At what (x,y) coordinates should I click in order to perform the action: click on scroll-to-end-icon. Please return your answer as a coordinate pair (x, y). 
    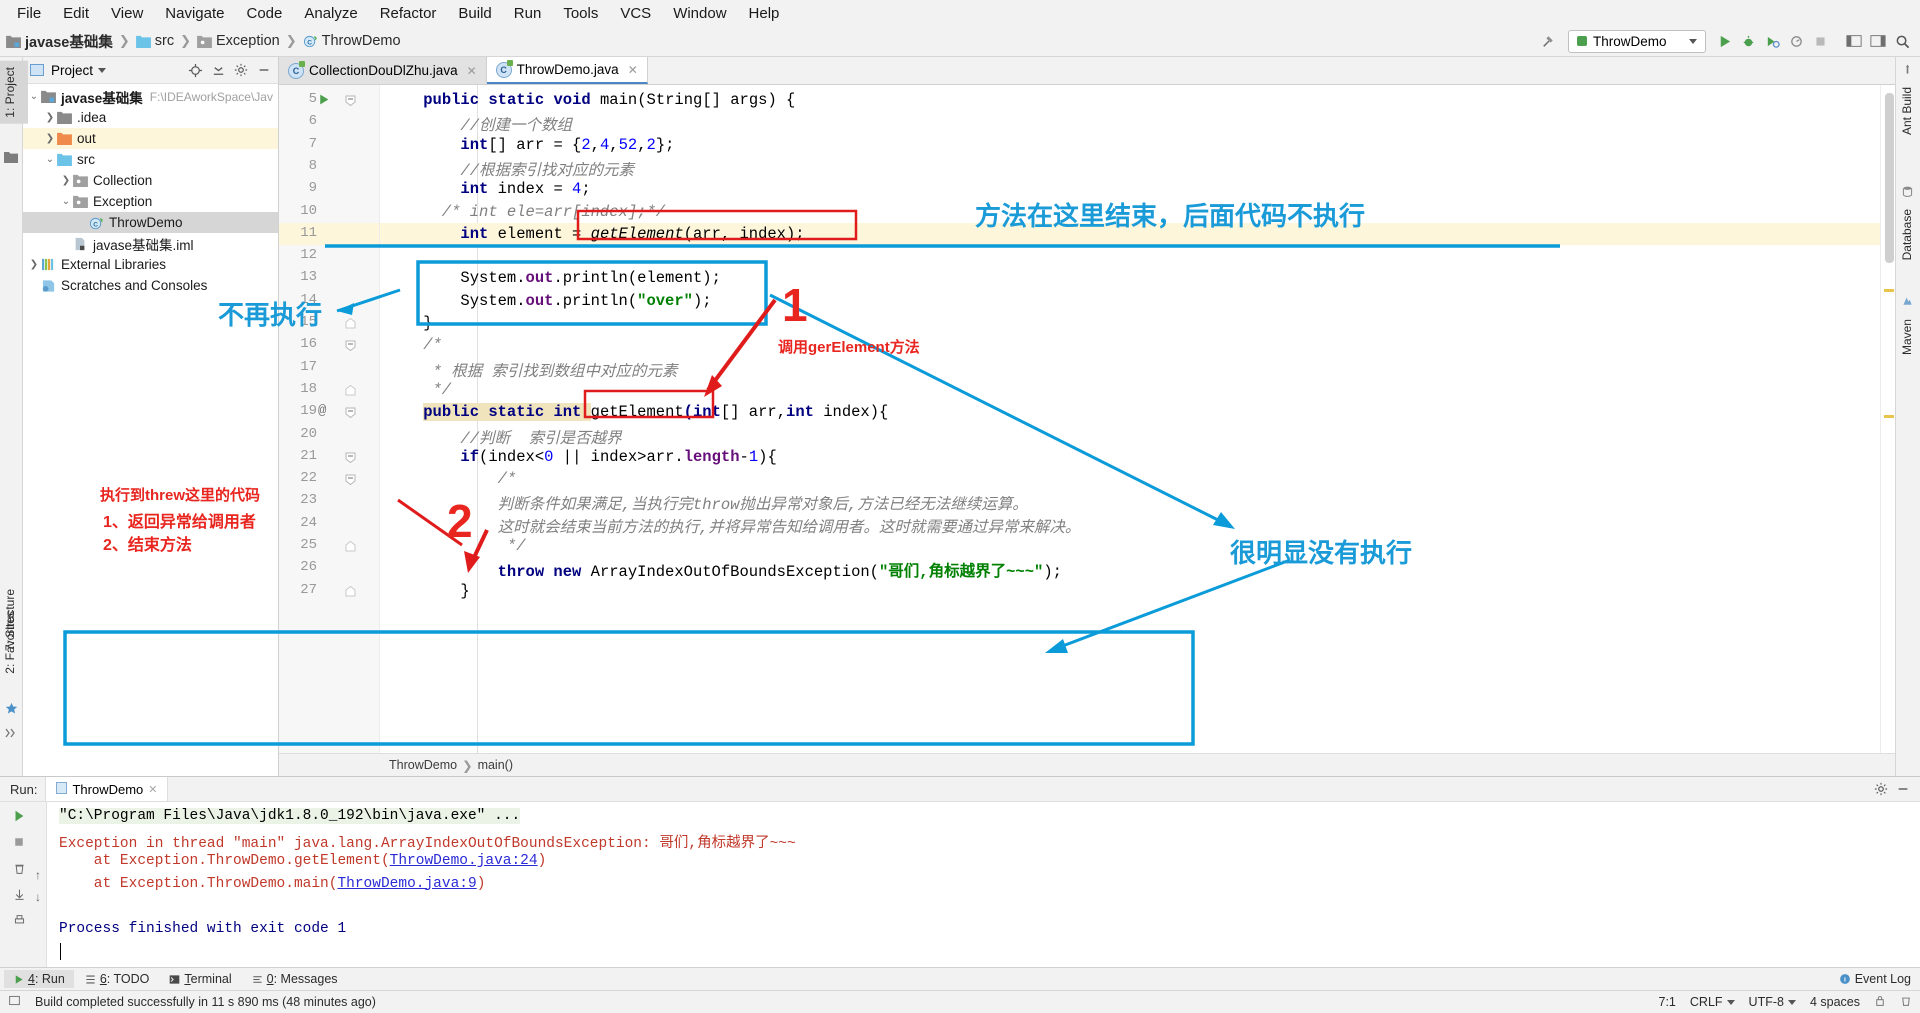
    Looking at the image, I should click on (19, 894).